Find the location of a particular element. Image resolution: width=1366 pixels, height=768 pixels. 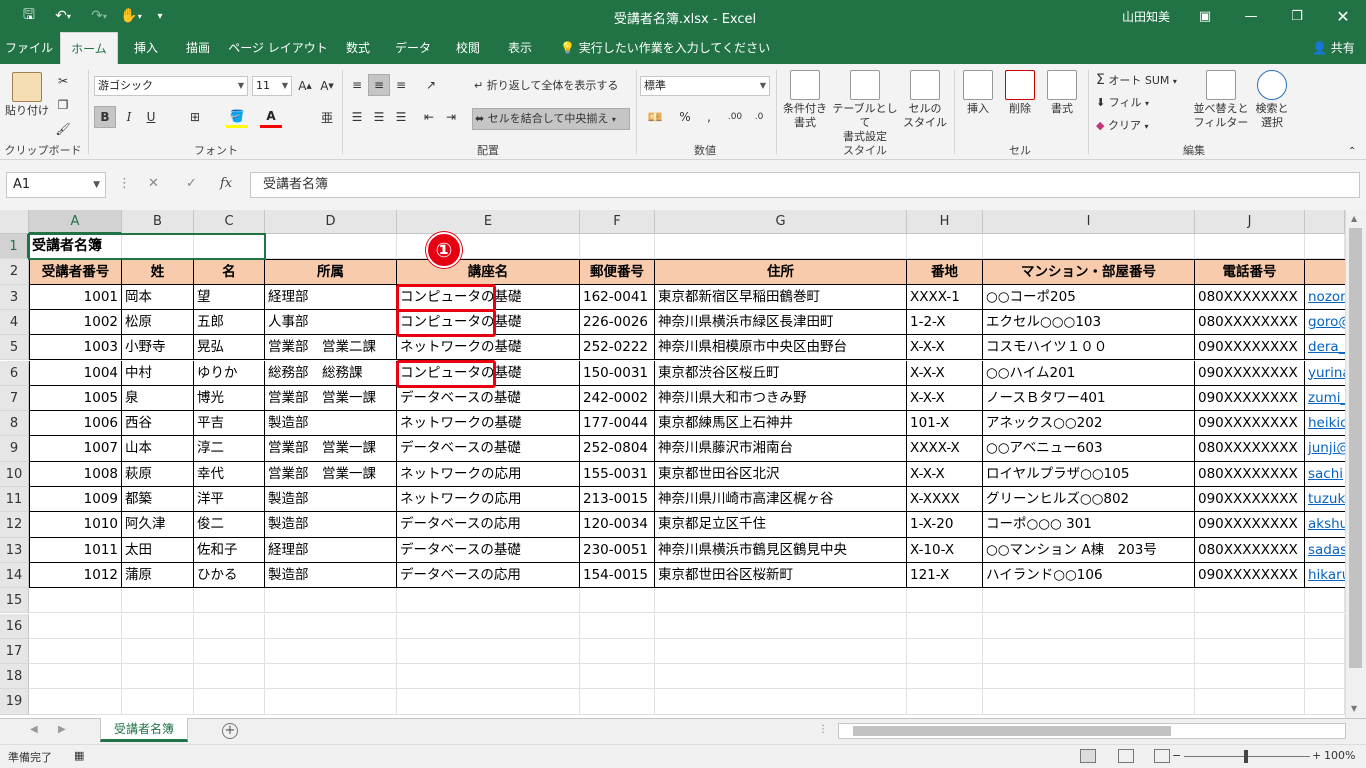

data-cell: 1012 is located at coordinates (75, 575).